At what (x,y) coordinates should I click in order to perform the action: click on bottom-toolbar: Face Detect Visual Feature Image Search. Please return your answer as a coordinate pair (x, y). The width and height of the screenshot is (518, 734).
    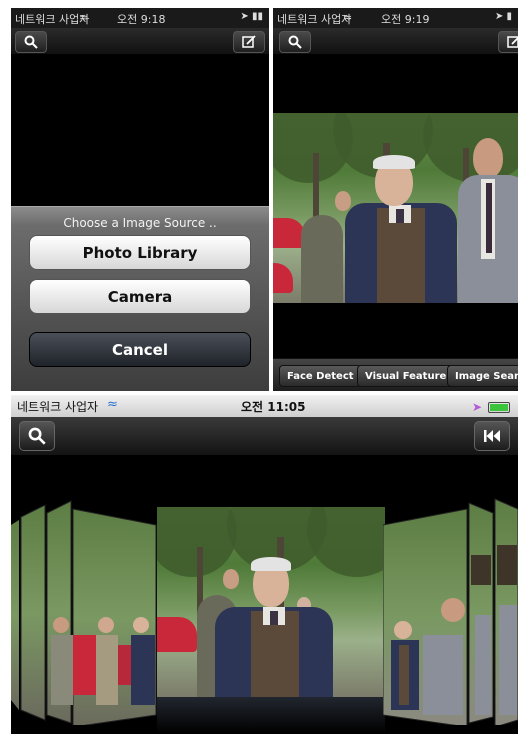
    Looking at the image, I should click on (395, 374).